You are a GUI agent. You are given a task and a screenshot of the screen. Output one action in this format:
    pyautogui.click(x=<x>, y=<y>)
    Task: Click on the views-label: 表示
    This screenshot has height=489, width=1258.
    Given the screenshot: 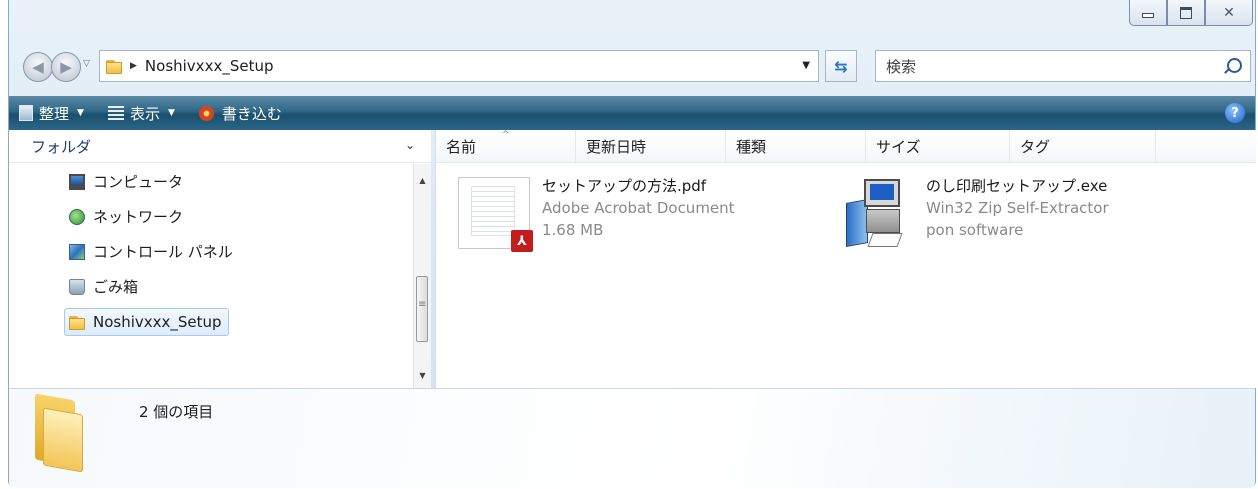 What is the action you would take?
    pyautogui.click(x=144, y=113)
    